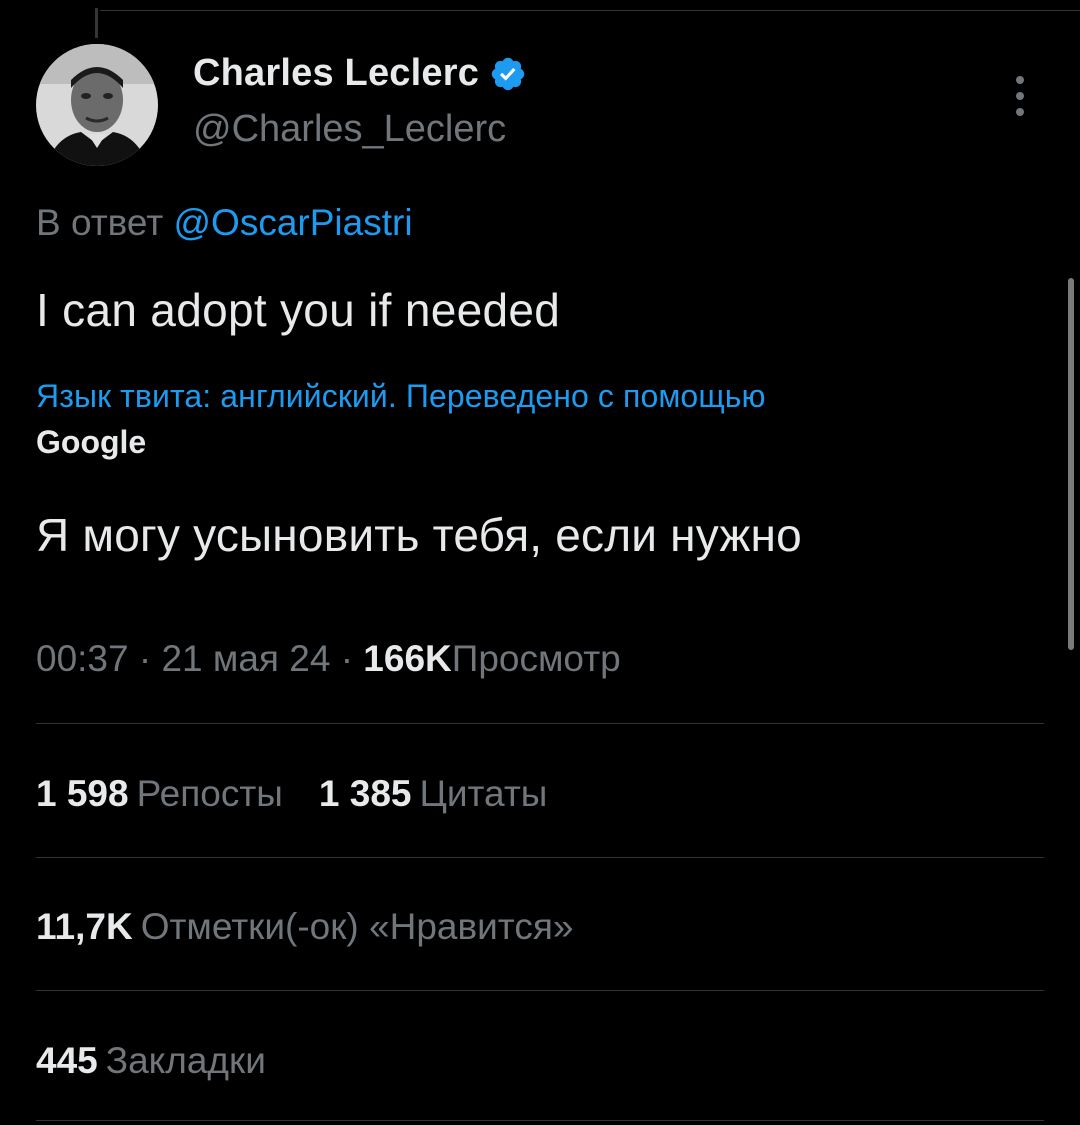 The image size is (1080, 1125). Describe the element at coordinates (357, 926) in the screenshot. I see `likes-label: Отметки(-ок) «Нравится»` at that location.